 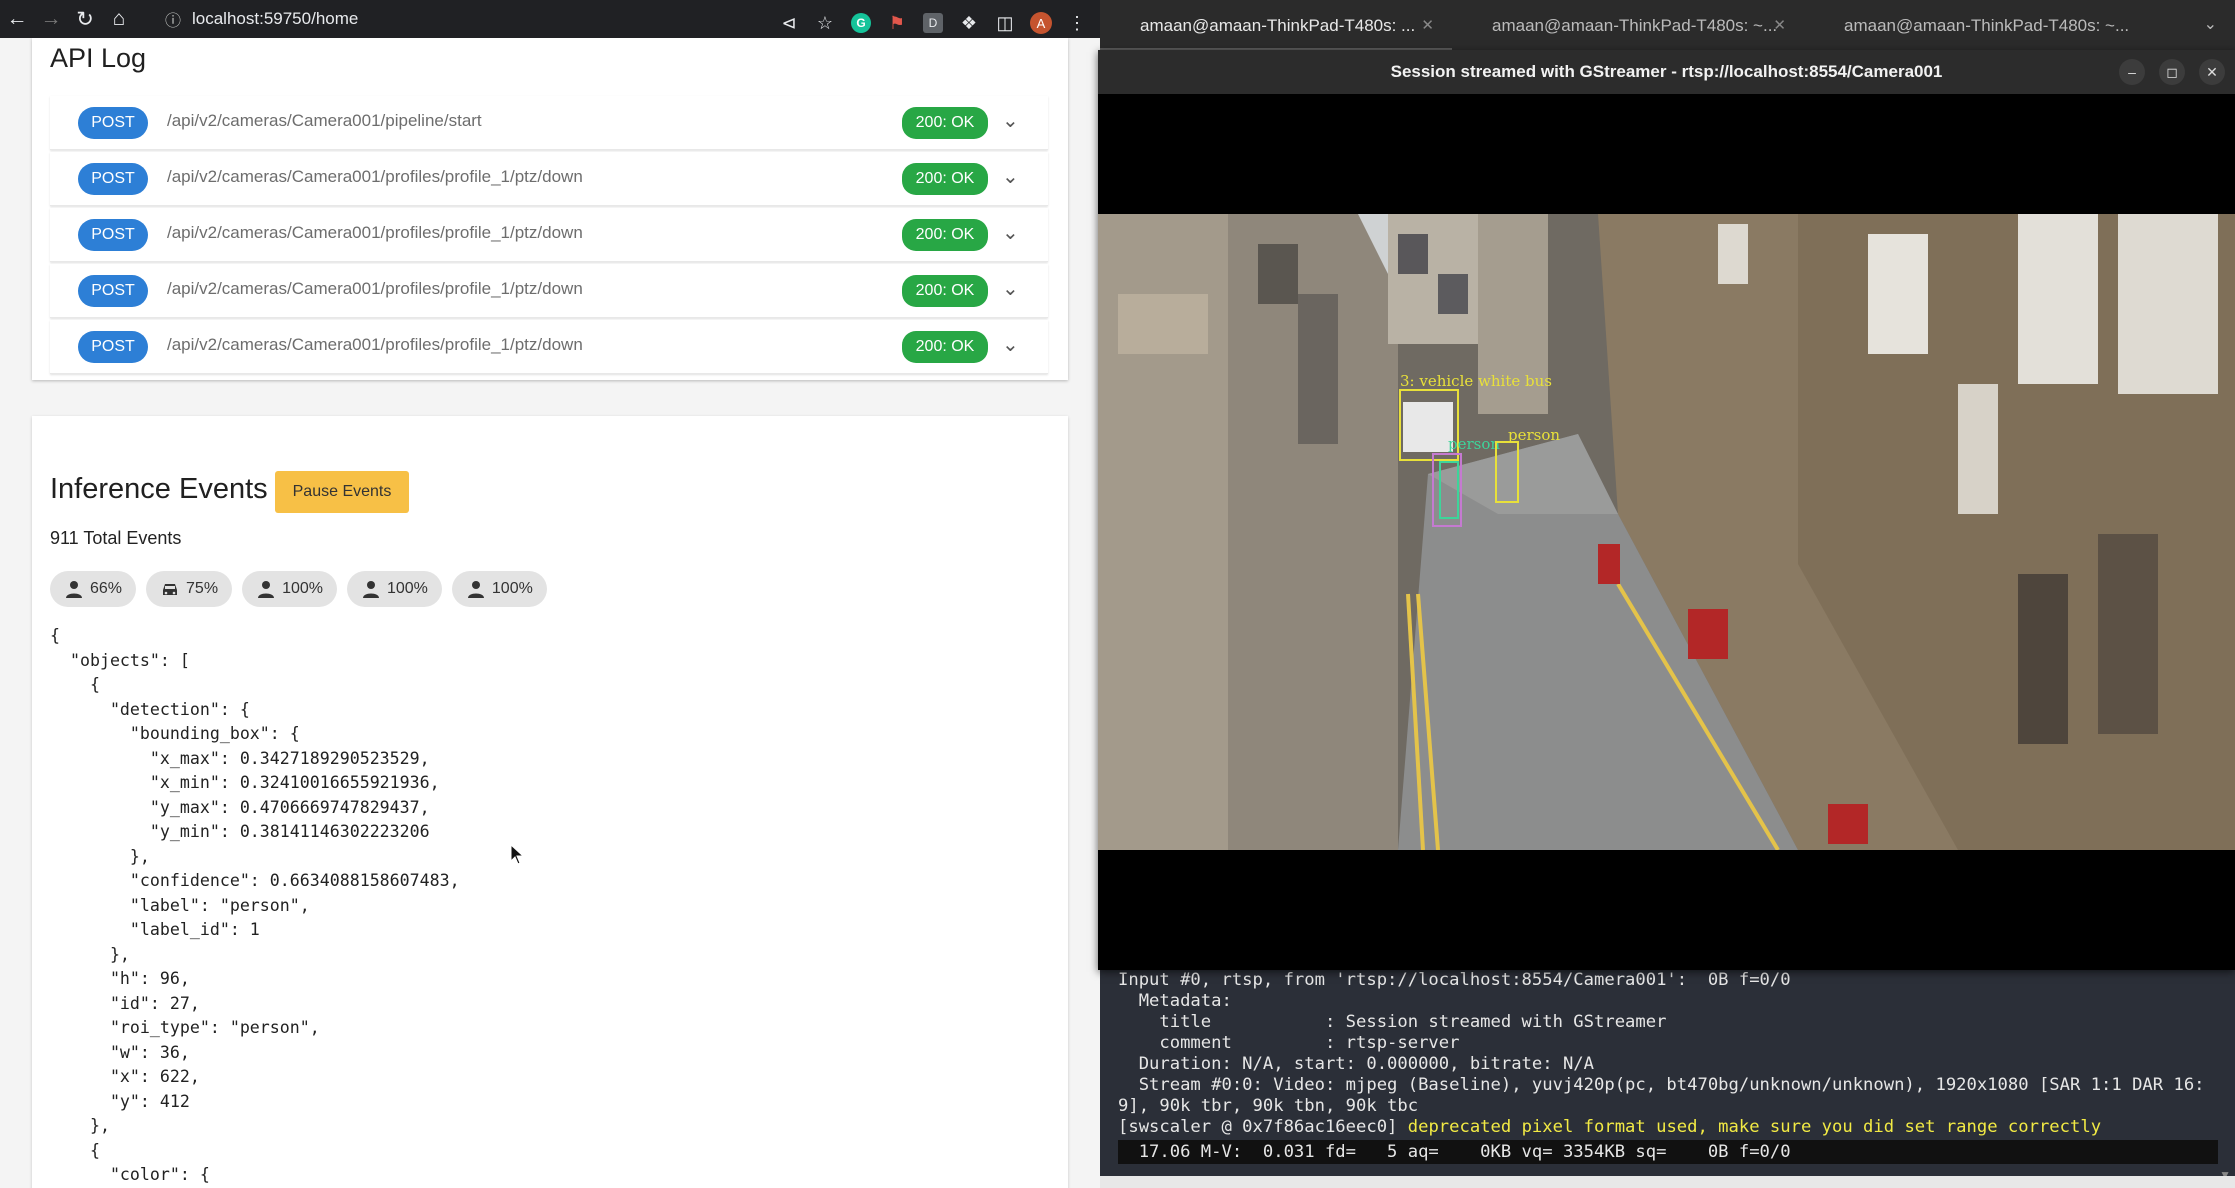 I want to click on extension-d-icon: D, so click(x=933, y=23).